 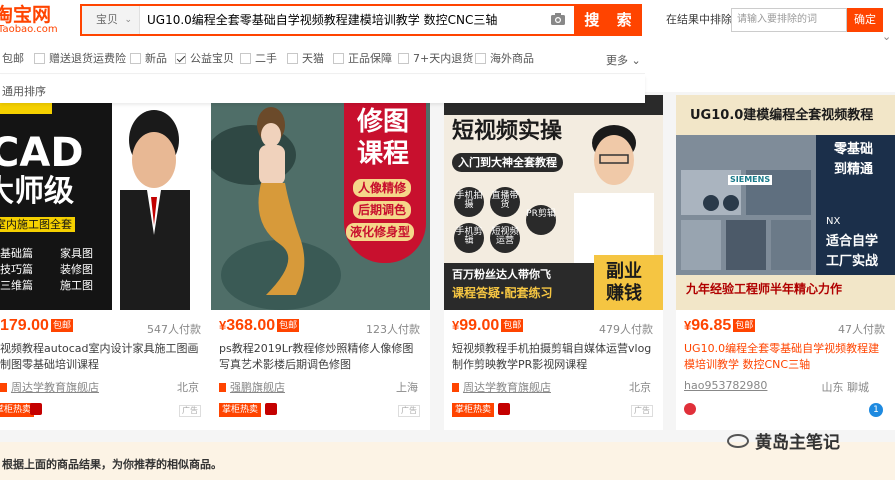 What do you see at coordinates (102, 357) in the screenshot?
I see `product-title: 视频教程autocad室内设计家具施工图画制图零基础培训课程` at bounding box center [102, 357].